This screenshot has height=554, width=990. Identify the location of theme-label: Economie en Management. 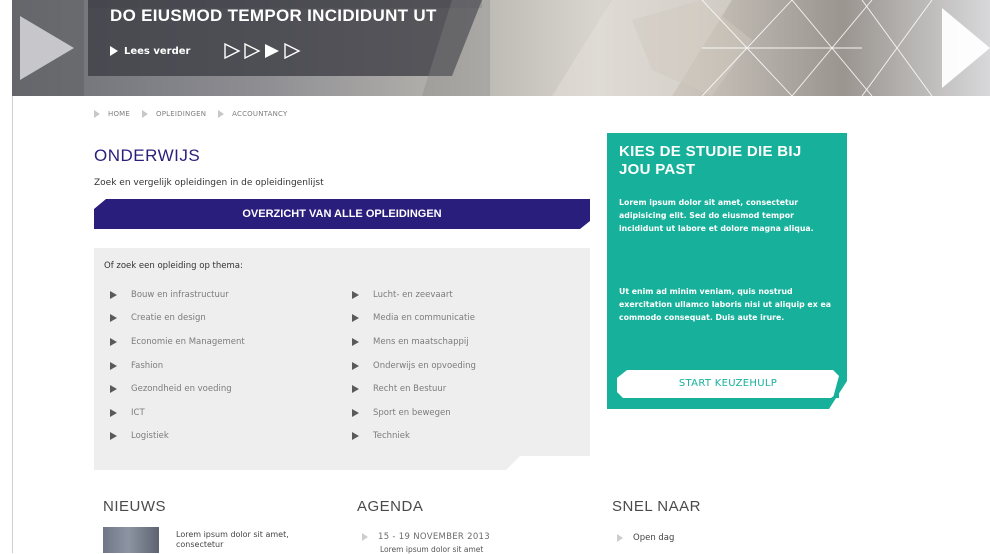
(188, 341).